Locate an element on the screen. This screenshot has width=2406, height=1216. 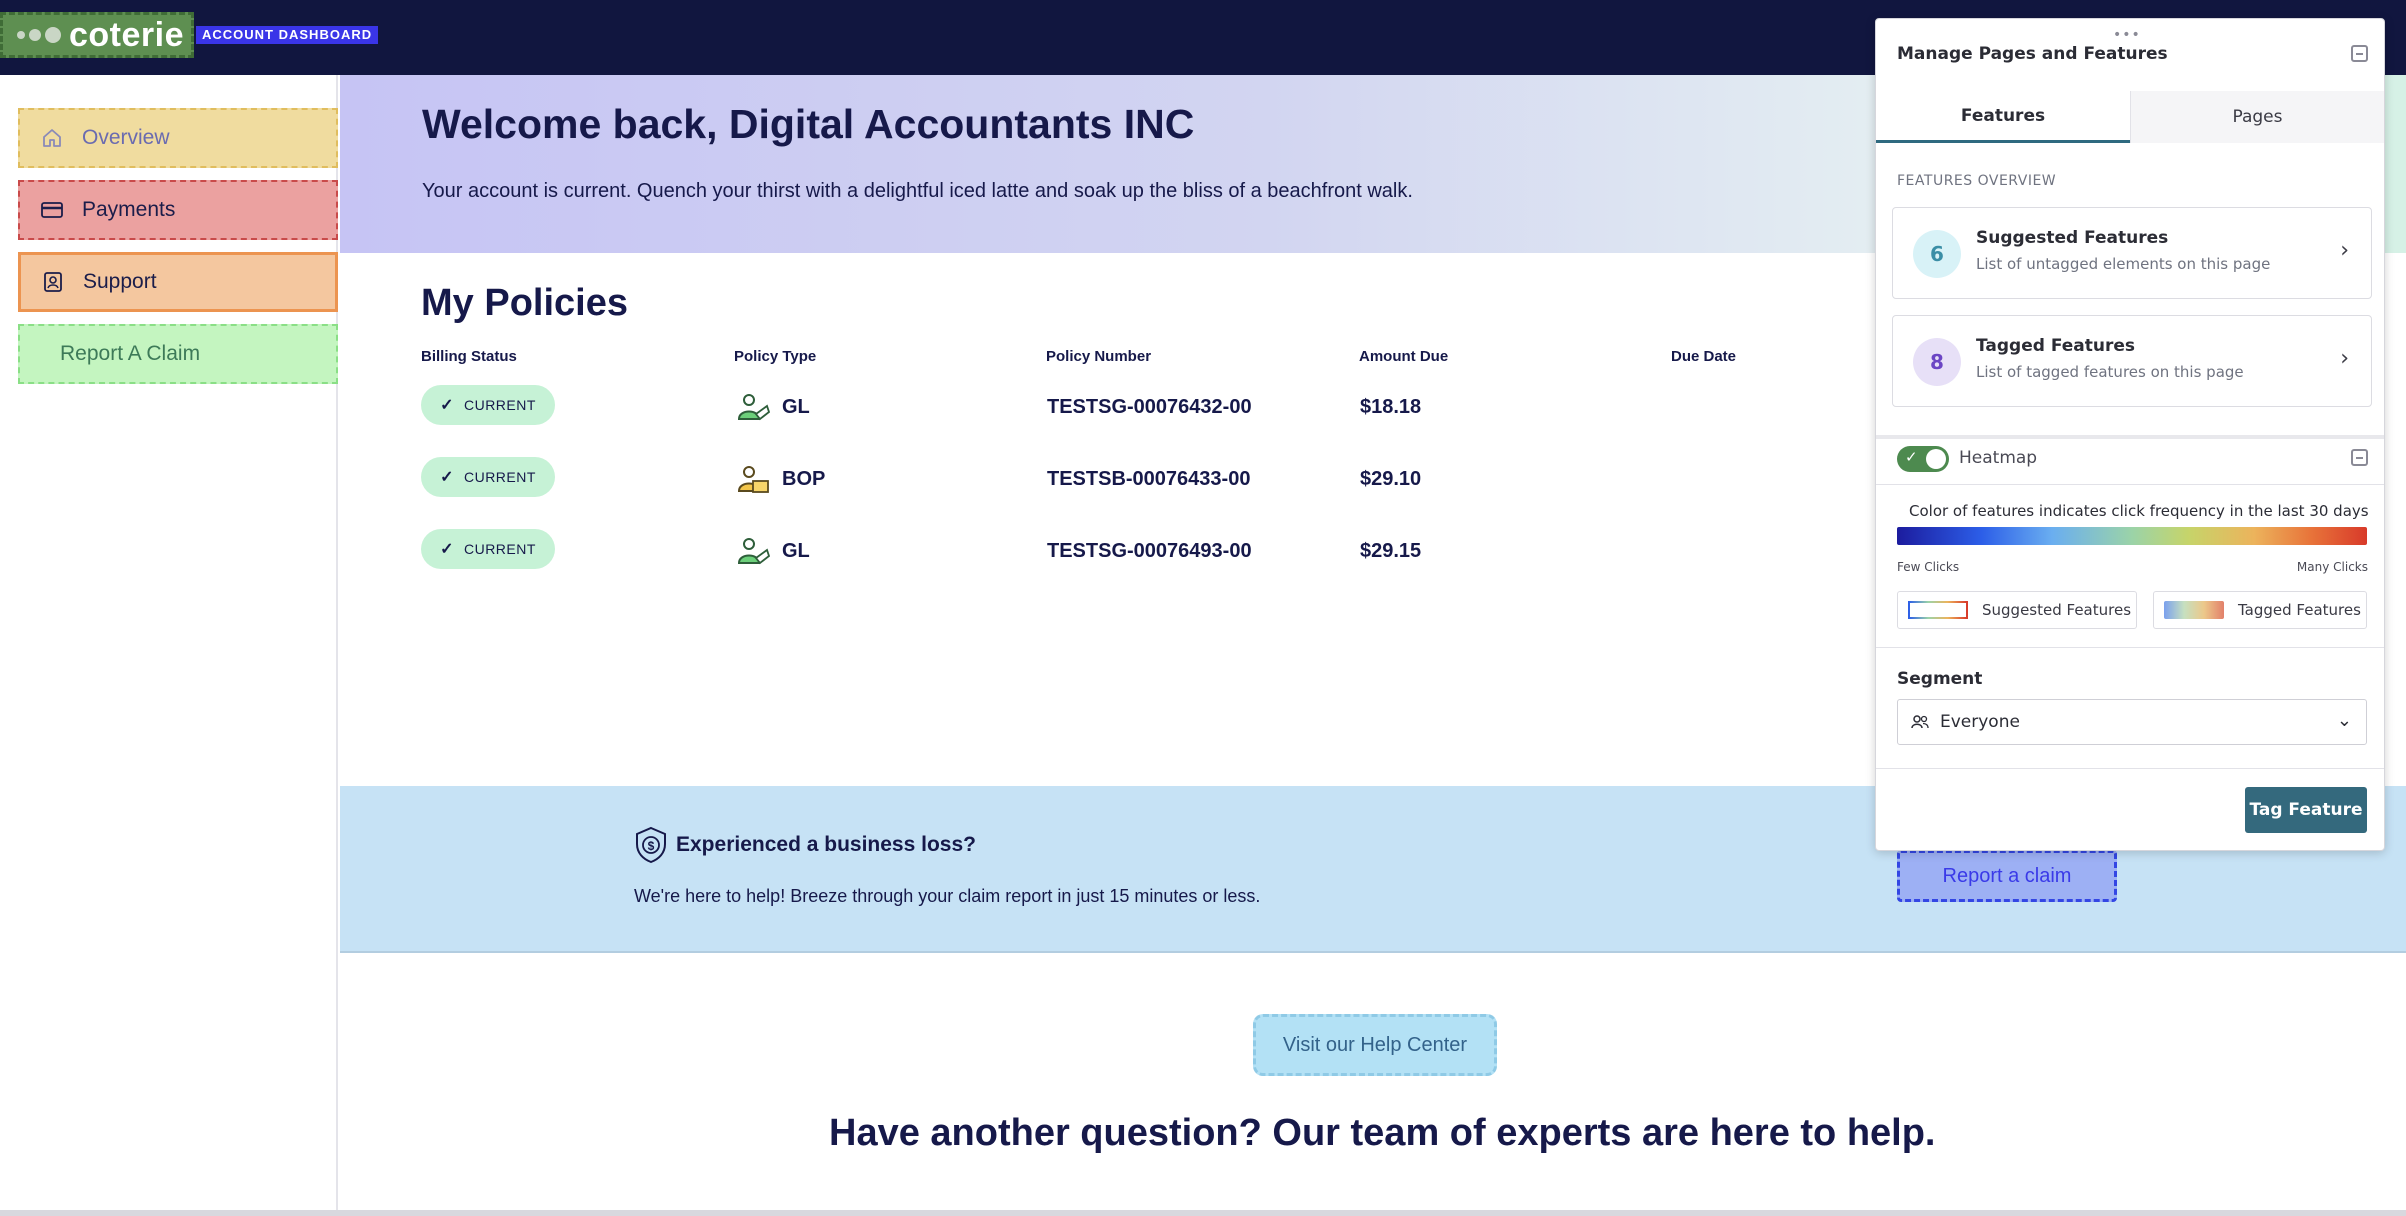
features-overview-label: FEATURES OVERVIEW is located at coordinates (1977, 181).